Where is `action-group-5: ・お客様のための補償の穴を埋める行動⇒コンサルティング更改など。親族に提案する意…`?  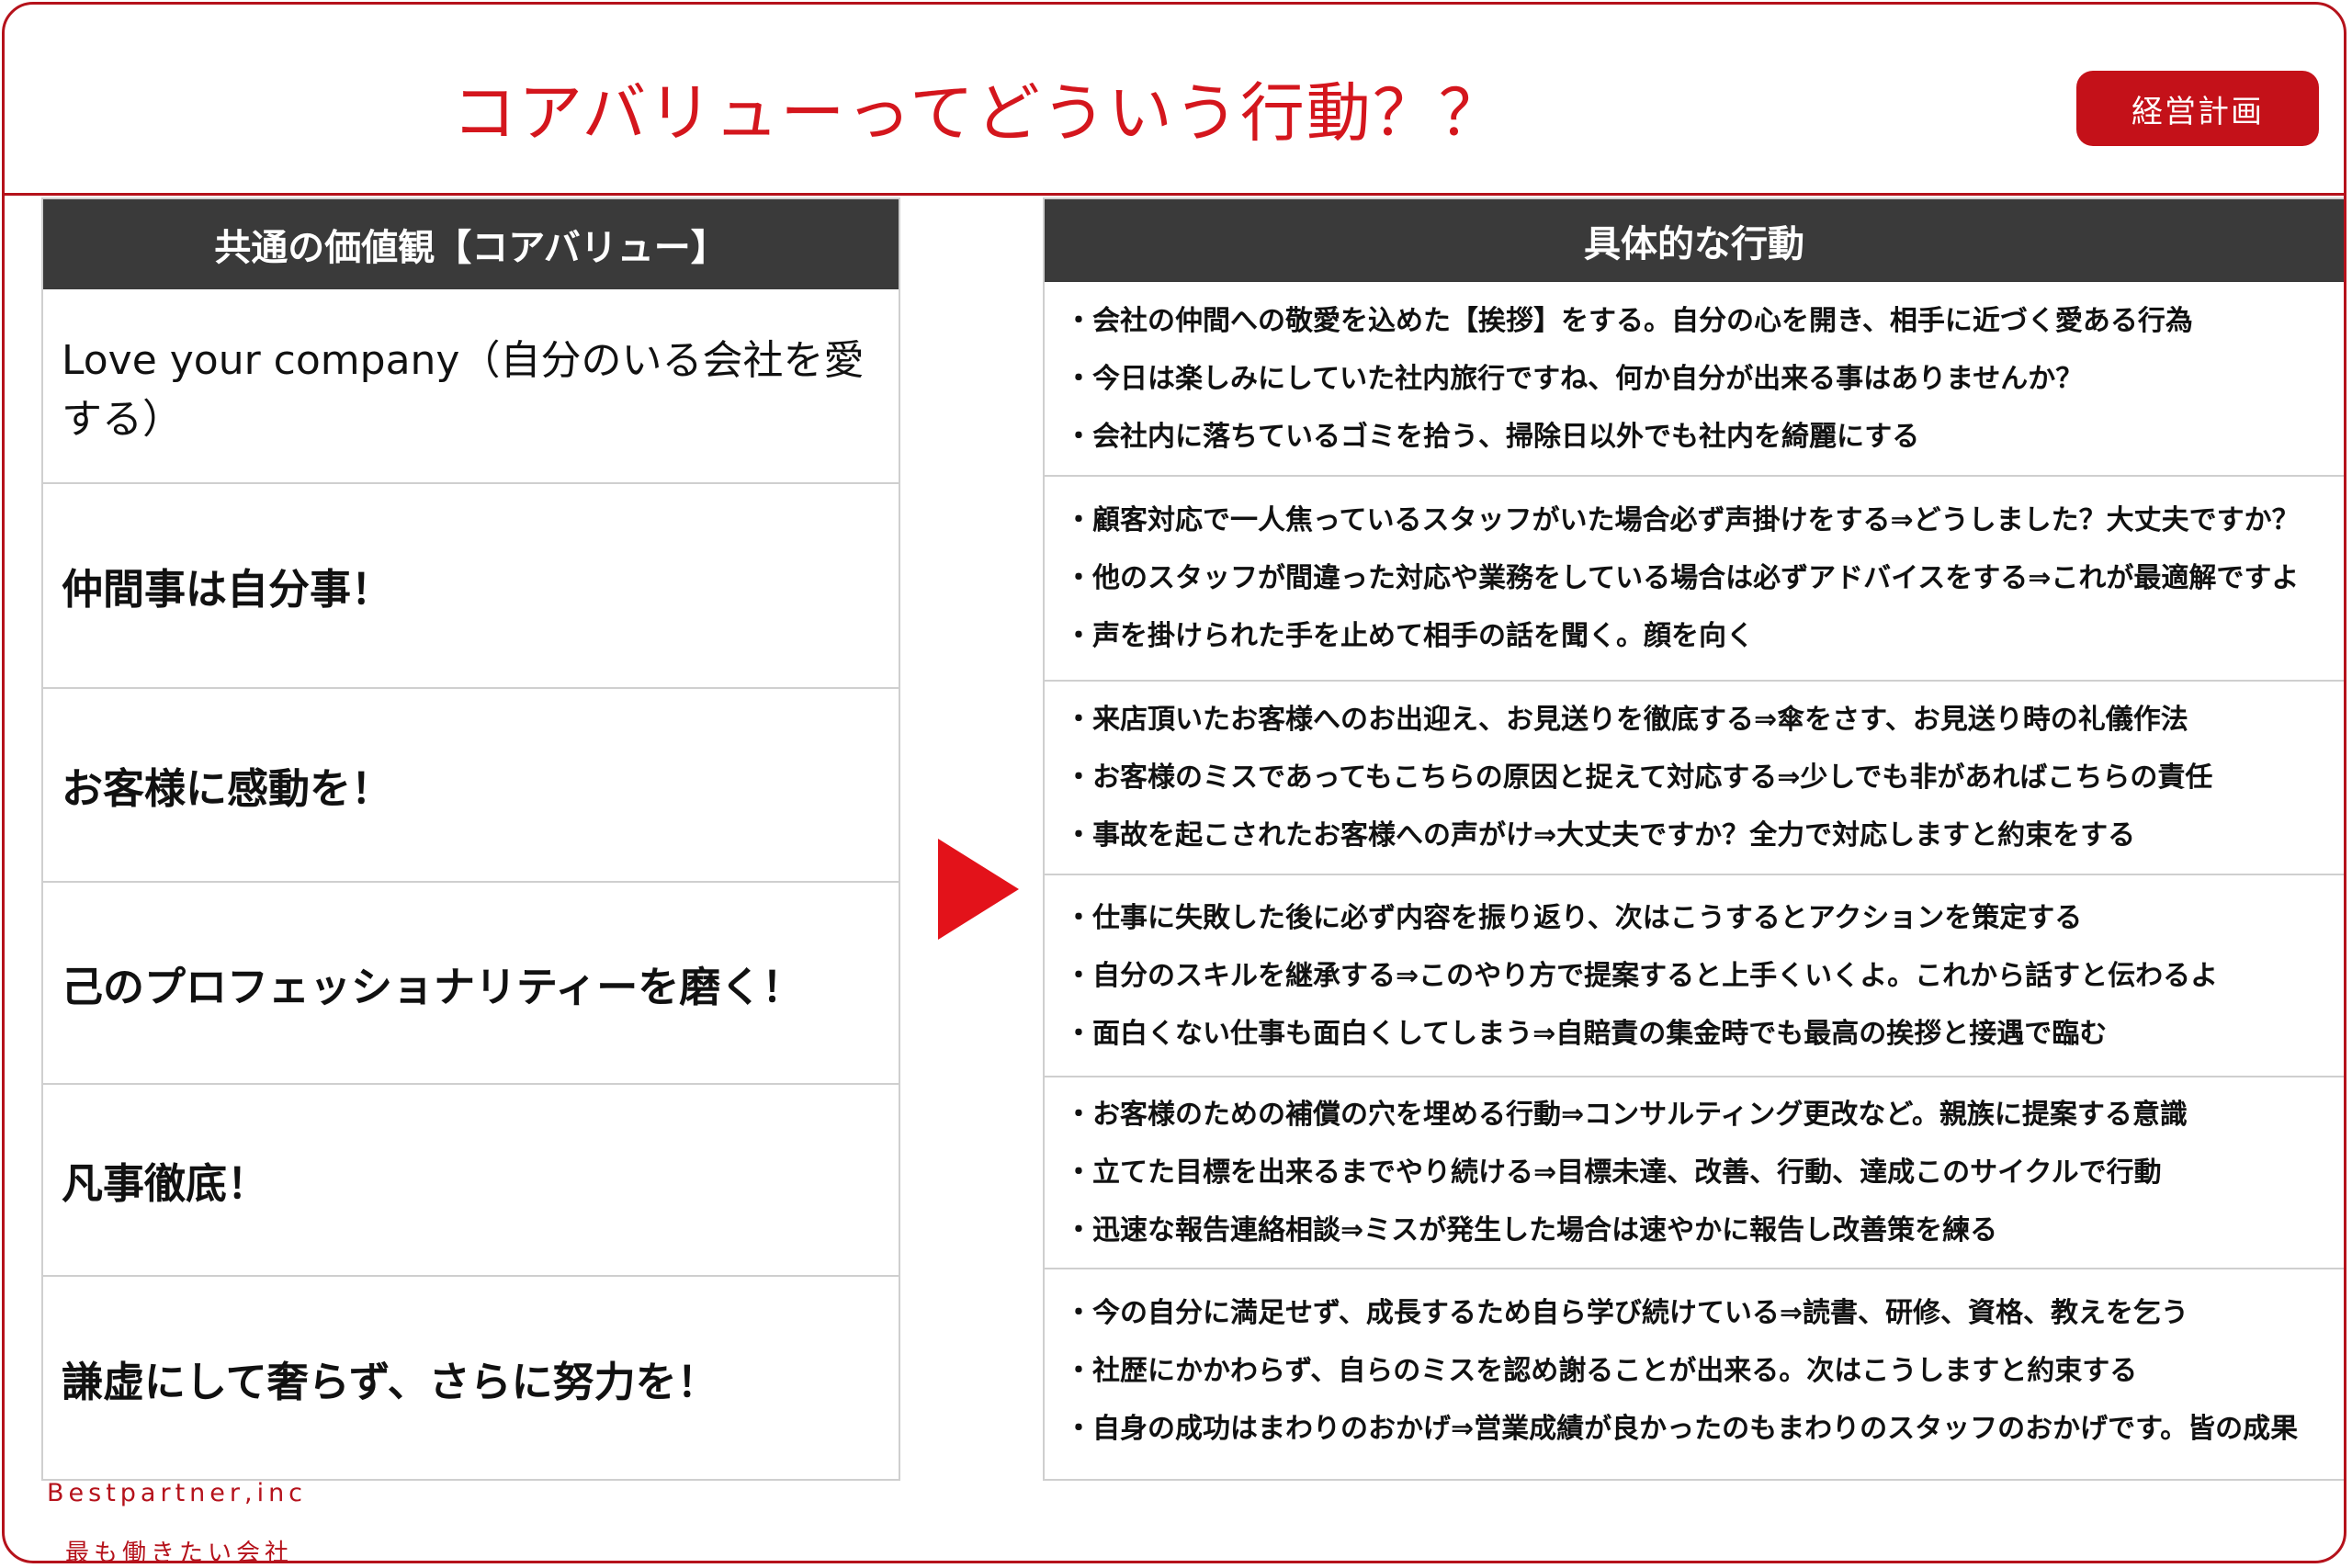 action-group-5: ・お客様のための補償の穴を埋める行動⇒コンサルティング更改など。親族に提案する意… is located at coordinates (1694, 1172).